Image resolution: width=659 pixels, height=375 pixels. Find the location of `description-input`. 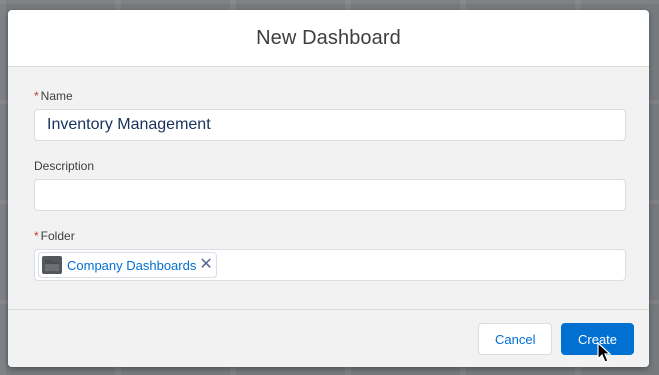

description-input is located at coordinates (330, 195).